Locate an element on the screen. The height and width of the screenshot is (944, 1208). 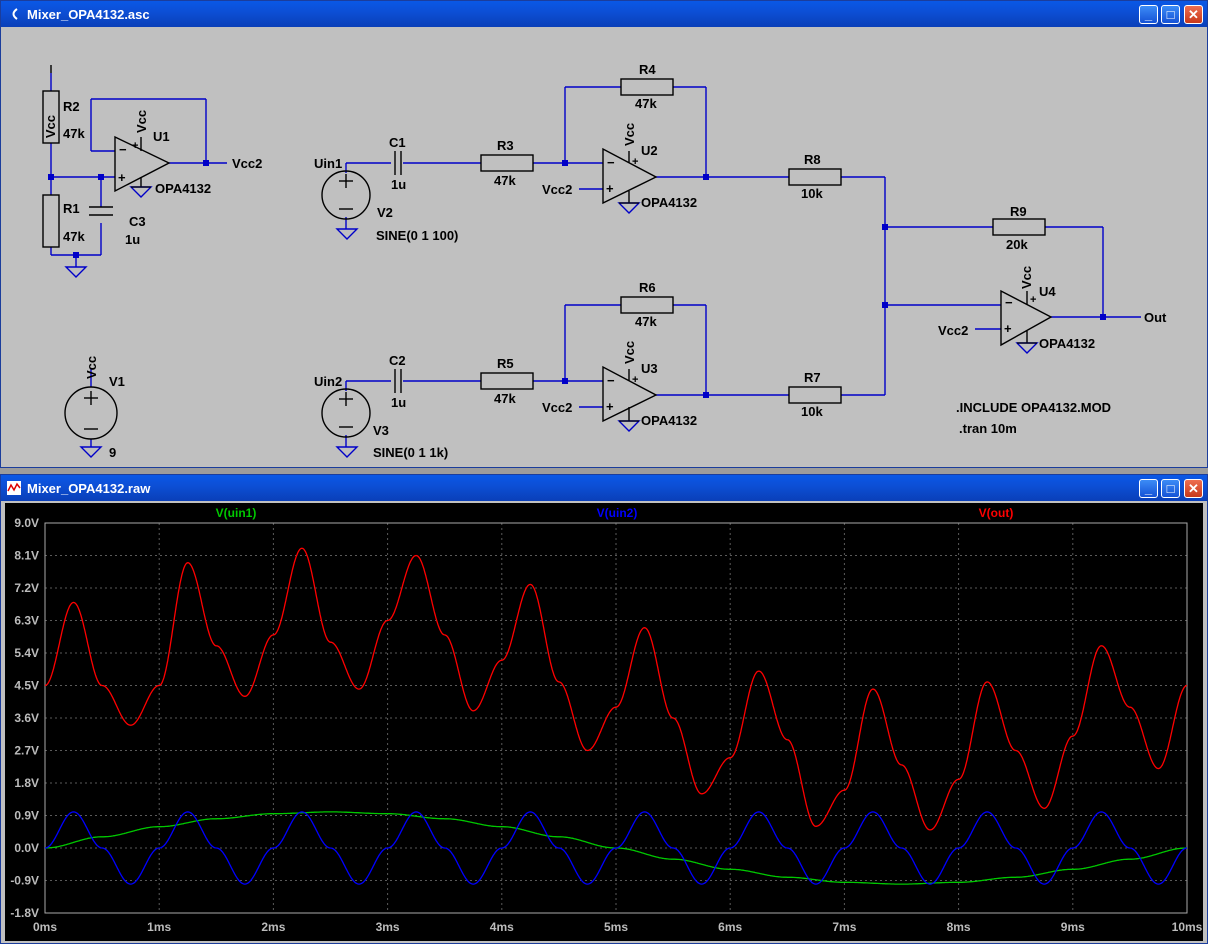
y-tick-label: 1.8V is located at coordinates (26, 783).